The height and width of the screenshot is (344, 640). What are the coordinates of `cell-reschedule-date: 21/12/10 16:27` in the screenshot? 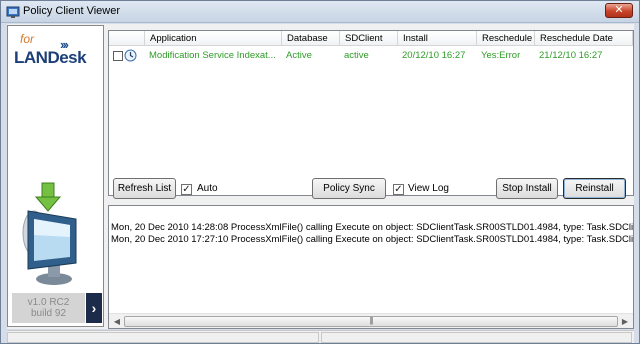 It's located at (571, 55).